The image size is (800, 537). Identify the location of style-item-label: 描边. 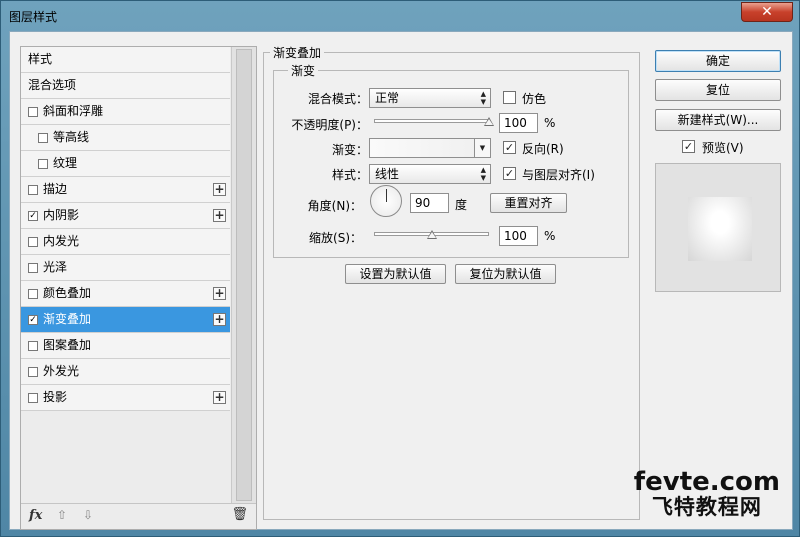
(55, 189).